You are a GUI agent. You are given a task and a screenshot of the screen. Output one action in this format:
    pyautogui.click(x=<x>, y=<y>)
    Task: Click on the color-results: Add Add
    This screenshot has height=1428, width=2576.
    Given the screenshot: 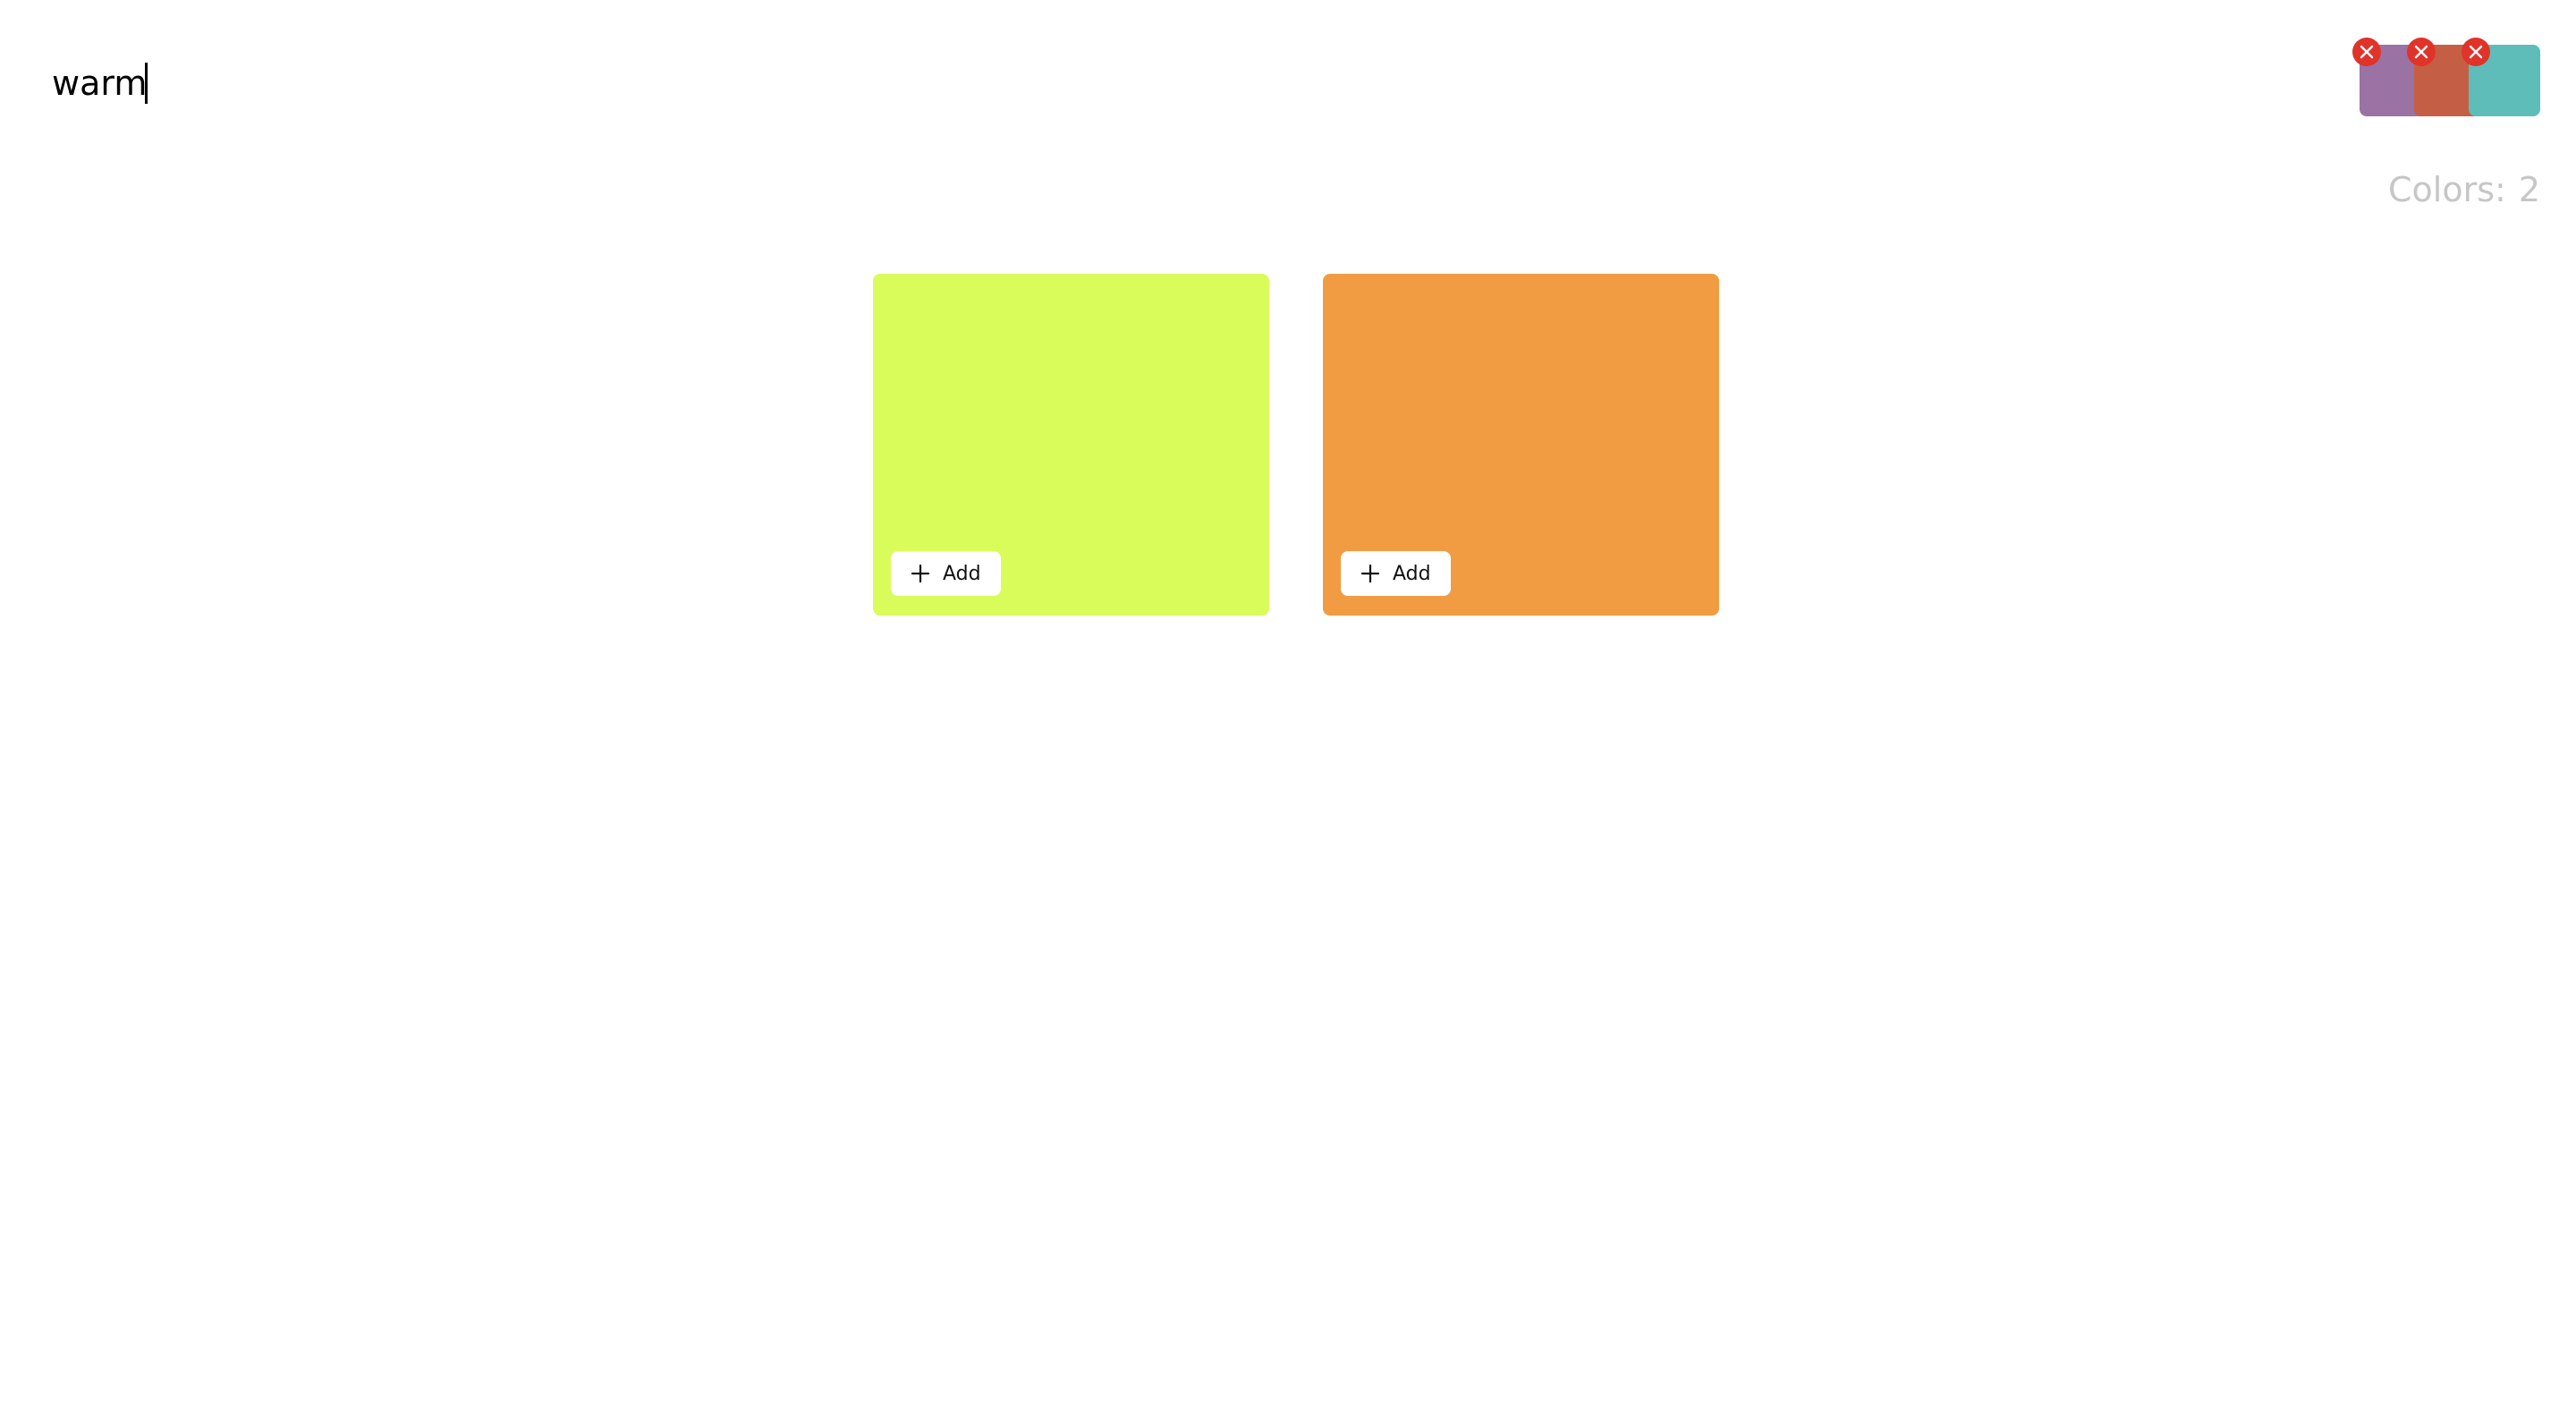 What is the action you would take?
    pyautogui.click(x=1296, y=445)
    